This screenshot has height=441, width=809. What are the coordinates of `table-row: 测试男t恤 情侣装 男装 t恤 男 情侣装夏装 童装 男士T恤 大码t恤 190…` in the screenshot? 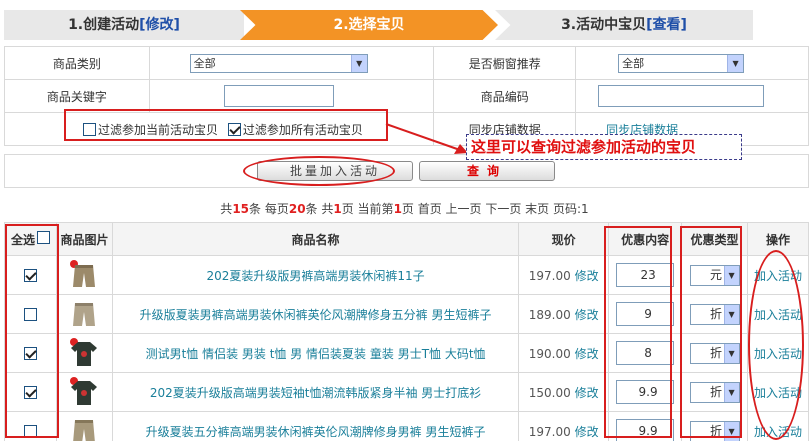 It's located at (406, 353).